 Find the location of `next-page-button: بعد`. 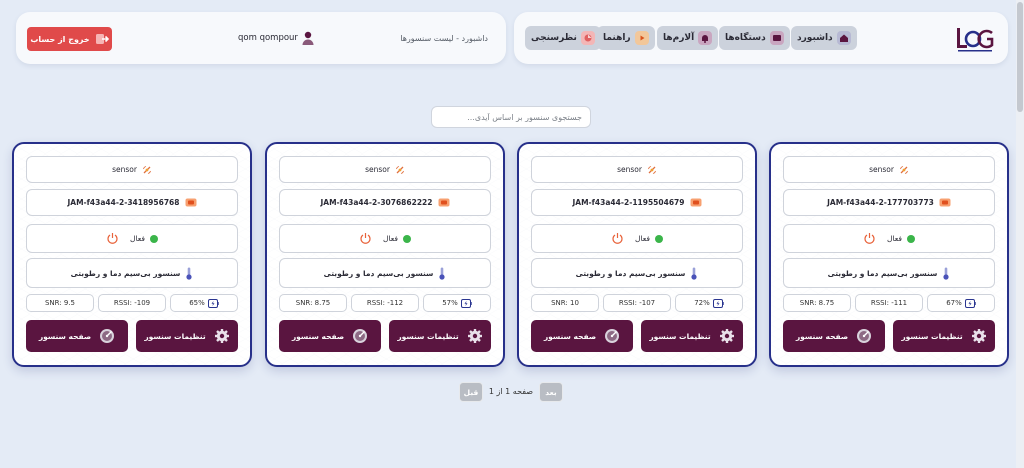

next-page-button: بعد is located at coordinates (551, 392).